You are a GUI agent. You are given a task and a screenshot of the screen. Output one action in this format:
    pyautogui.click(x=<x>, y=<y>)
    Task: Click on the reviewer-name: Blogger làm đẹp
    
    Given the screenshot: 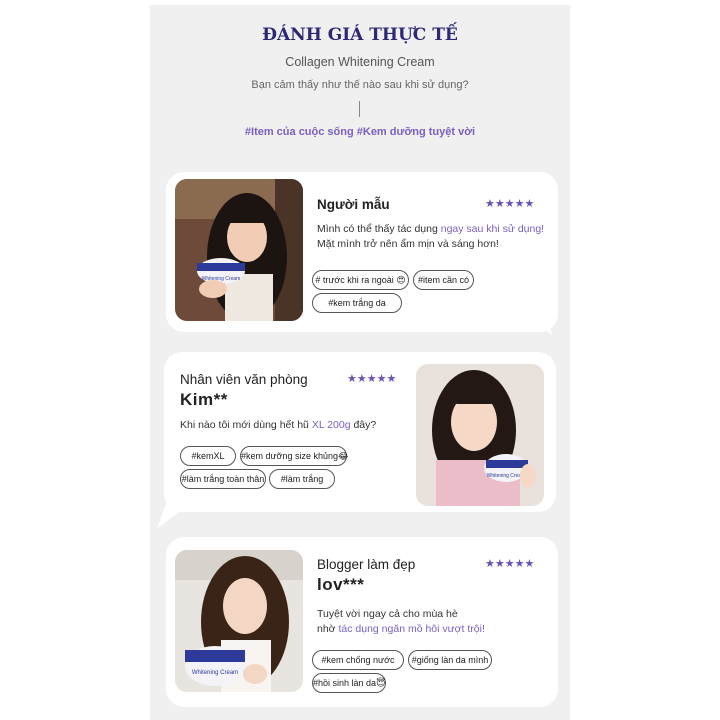 What is the action you would take?
    pyautogui.click(x=366, y=564)
    